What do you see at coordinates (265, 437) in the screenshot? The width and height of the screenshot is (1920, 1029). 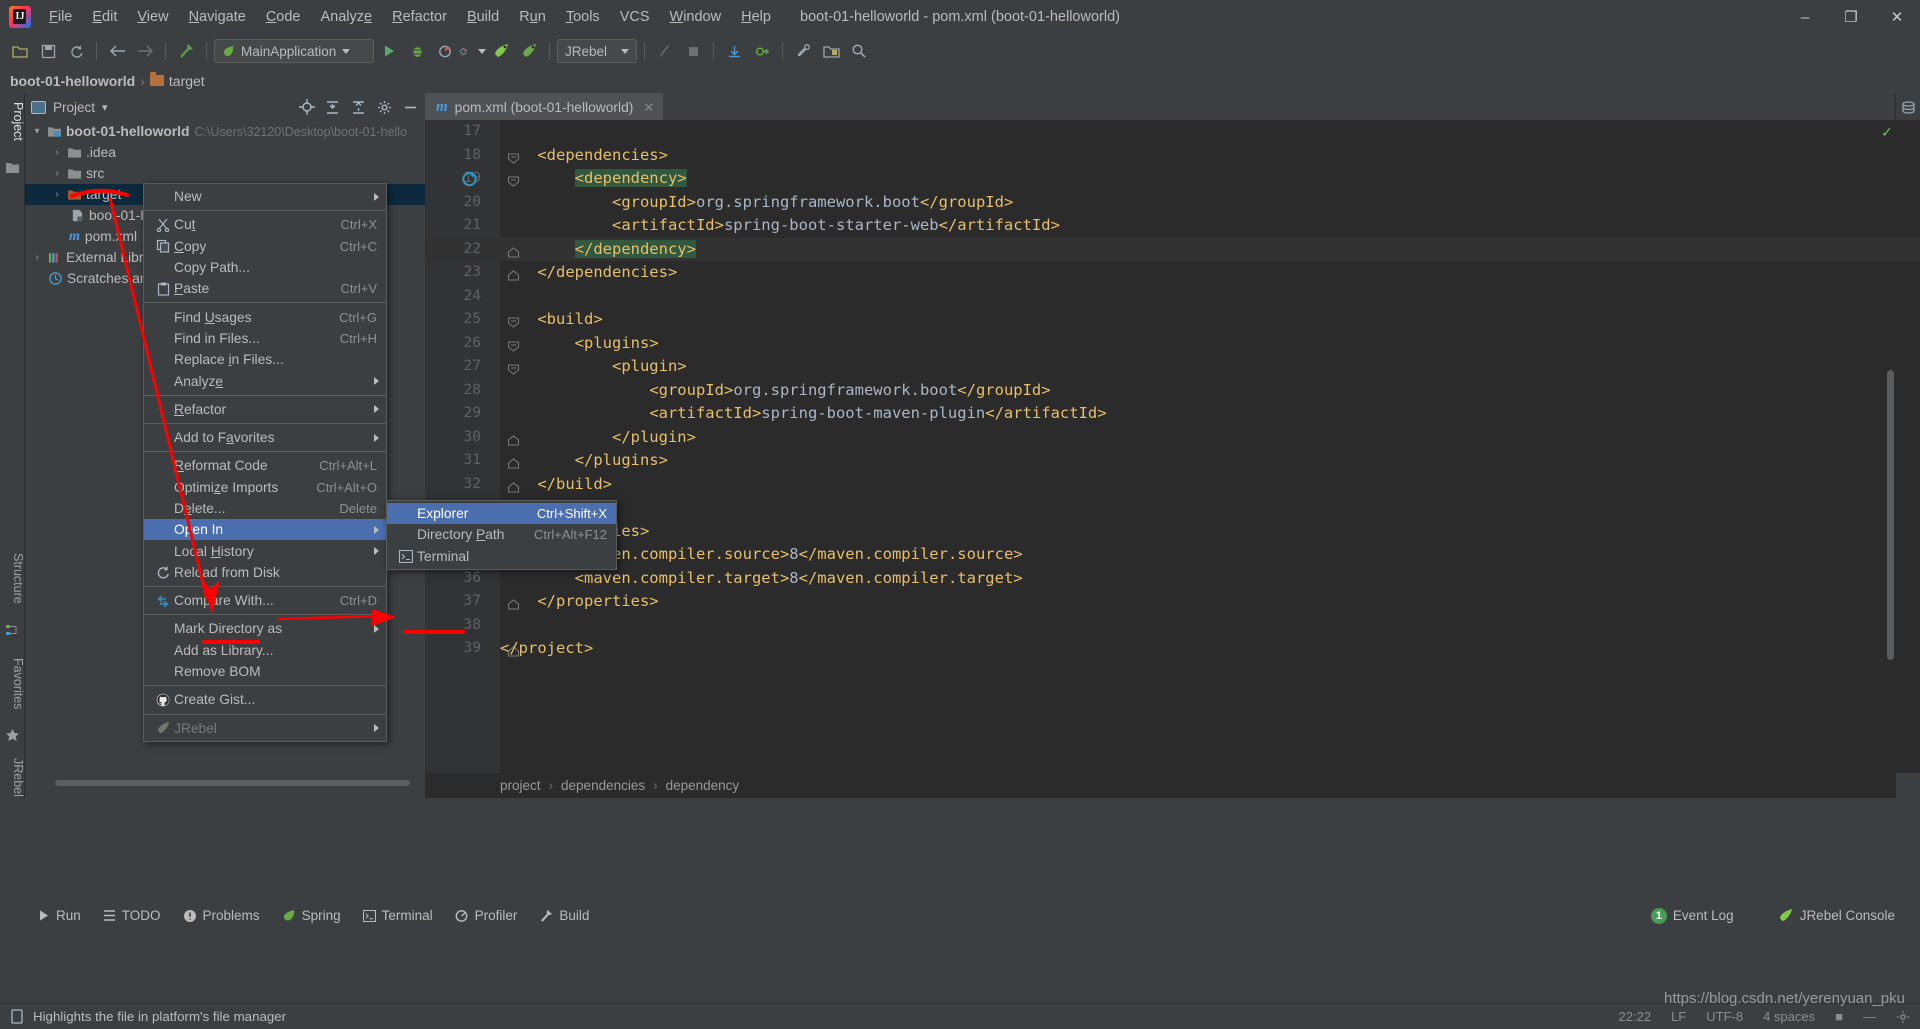 I see `context-menu-item-add-to-favorites: Add to Favorites` at bounding box center [265, 437].